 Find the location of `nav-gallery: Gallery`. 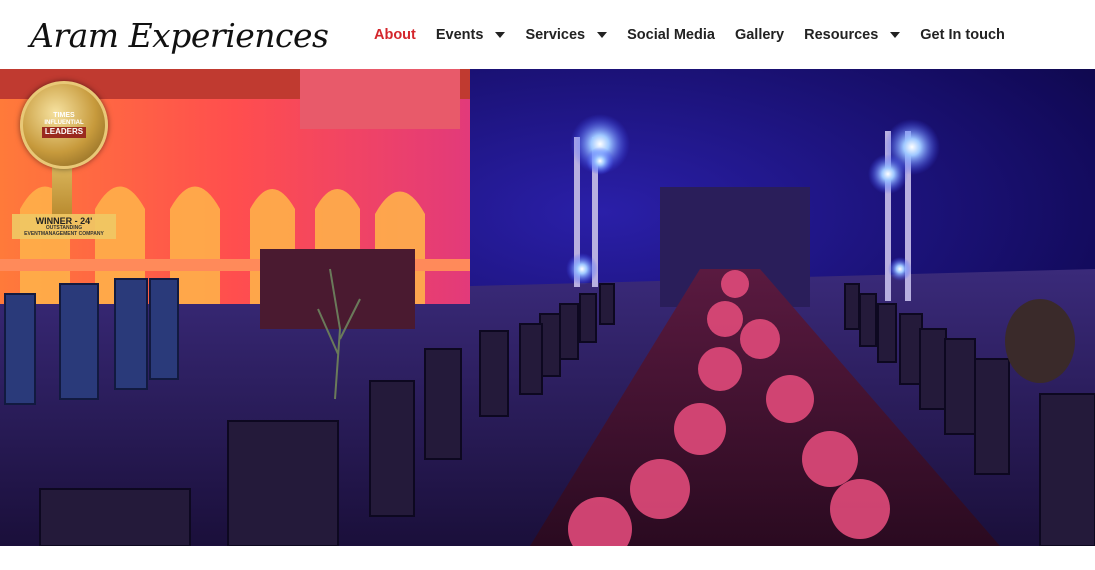

nav-gallery: Gallery is located at coordinates (759, 35).